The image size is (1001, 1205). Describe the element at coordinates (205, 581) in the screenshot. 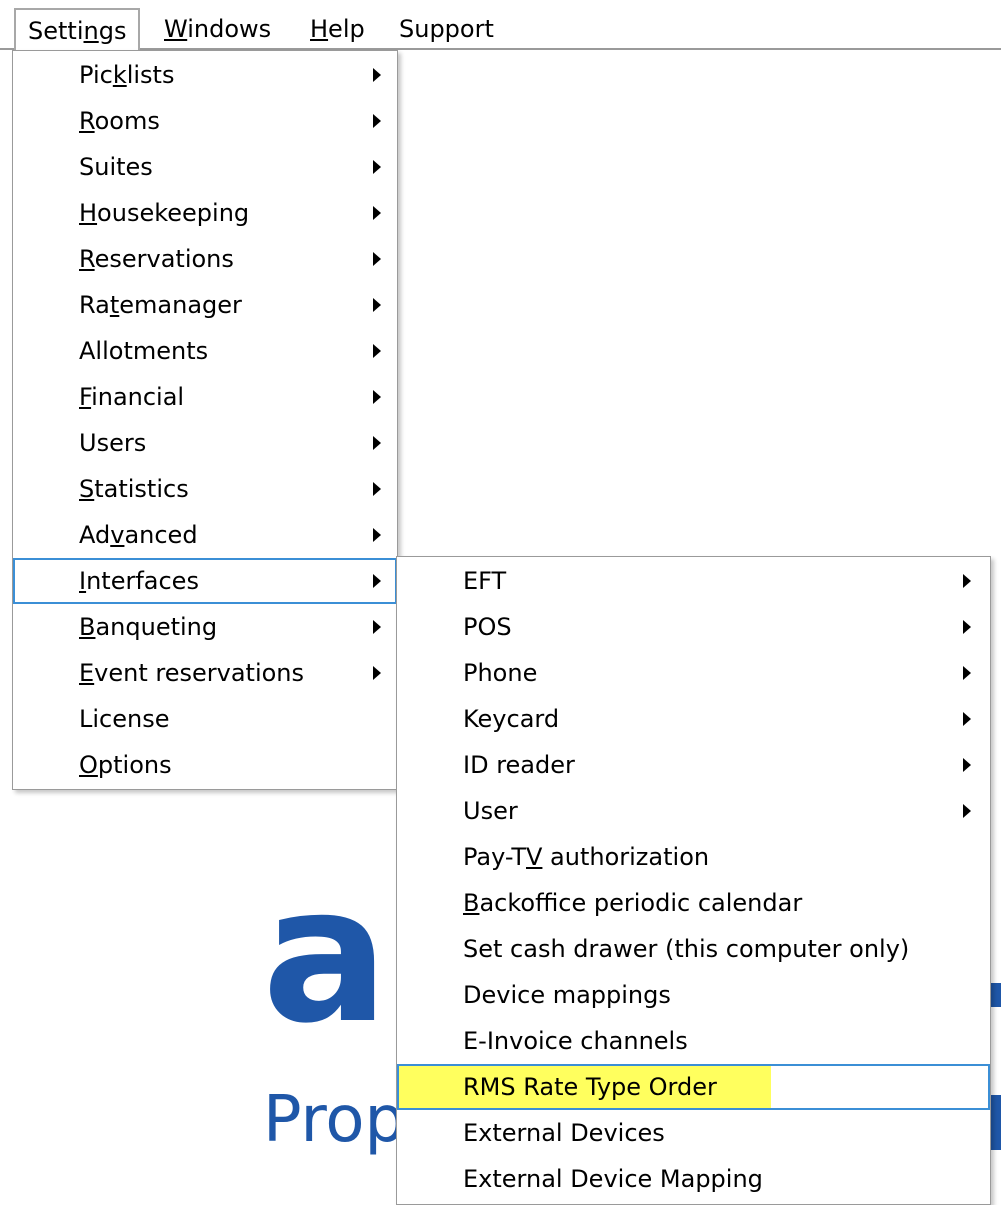

I see `settings-item-interfaces: Interfaces` at that location.